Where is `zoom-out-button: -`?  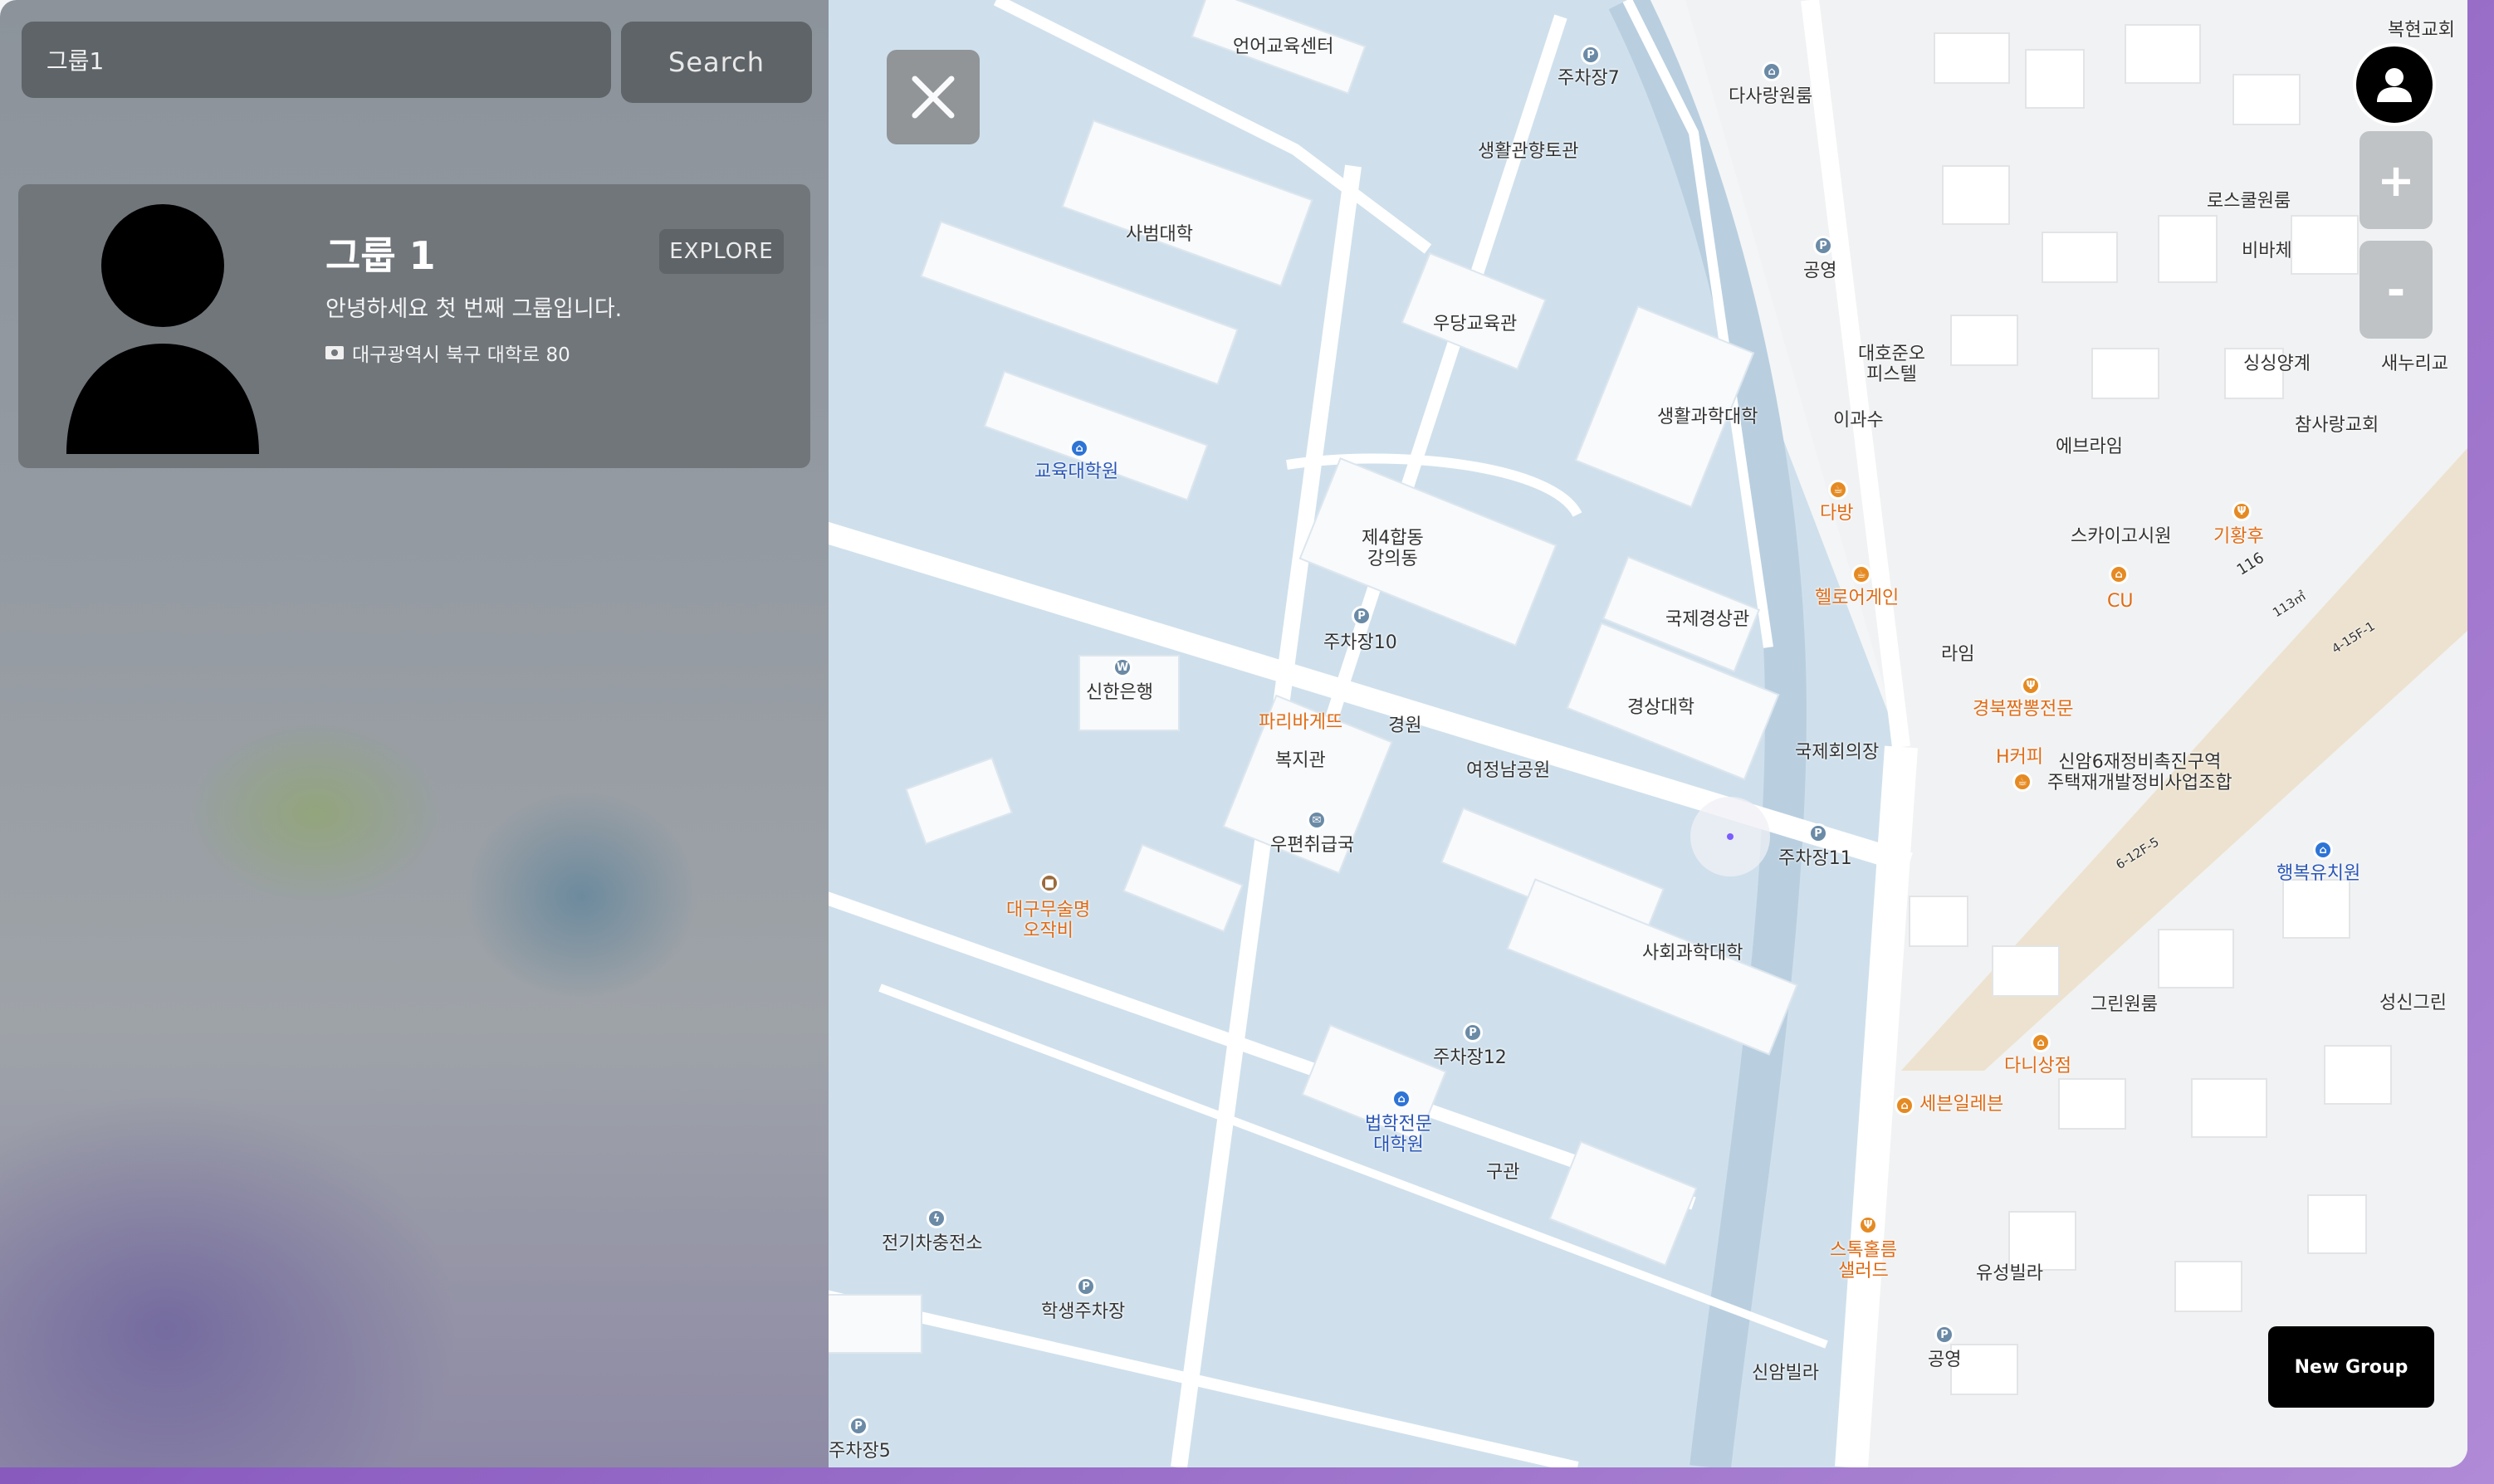 zoom-out-button: - is located at coordinates (2396, 290).